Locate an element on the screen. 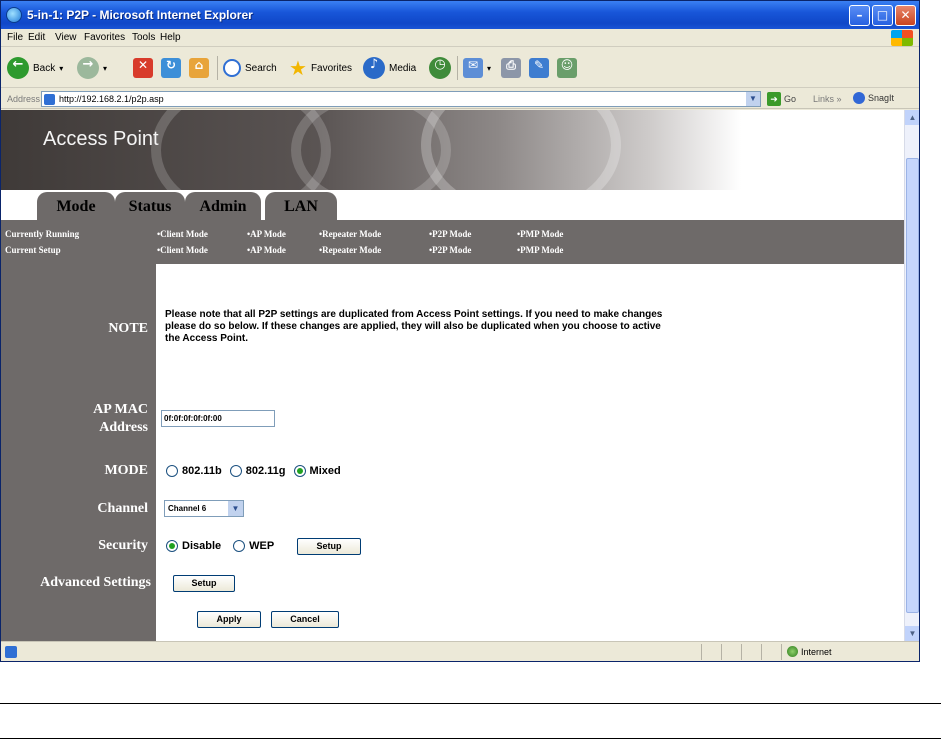  address-dropdown-icon: ▼ is located at coordinates (753, 99).